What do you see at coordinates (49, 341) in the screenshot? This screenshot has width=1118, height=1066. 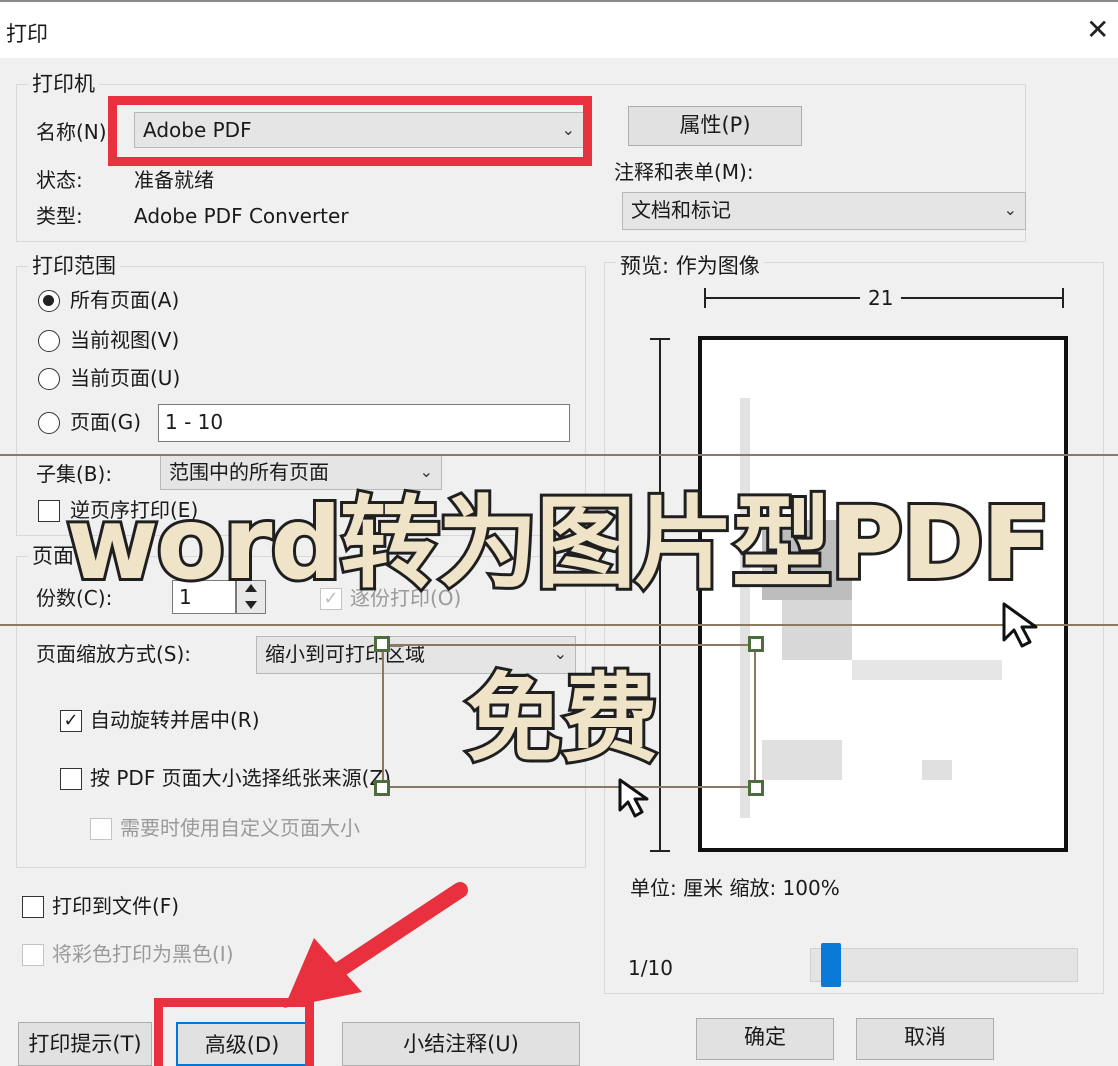 I see `radio-current-view` at bounding box center [49, 341].